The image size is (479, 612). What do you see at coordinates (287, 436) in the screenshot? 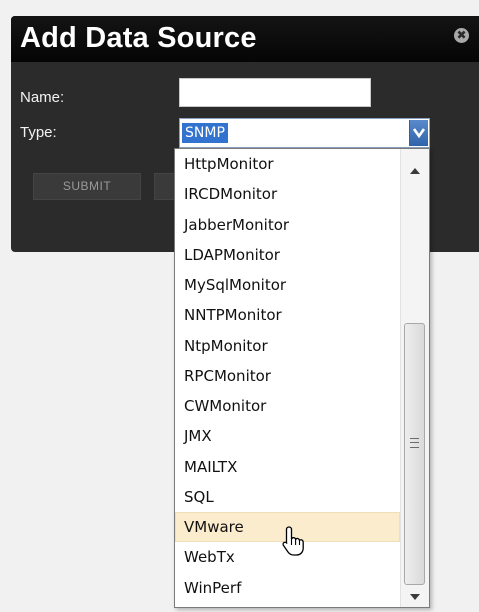
I see `dropdown-option: JMX` at bounding box center [287, 436].